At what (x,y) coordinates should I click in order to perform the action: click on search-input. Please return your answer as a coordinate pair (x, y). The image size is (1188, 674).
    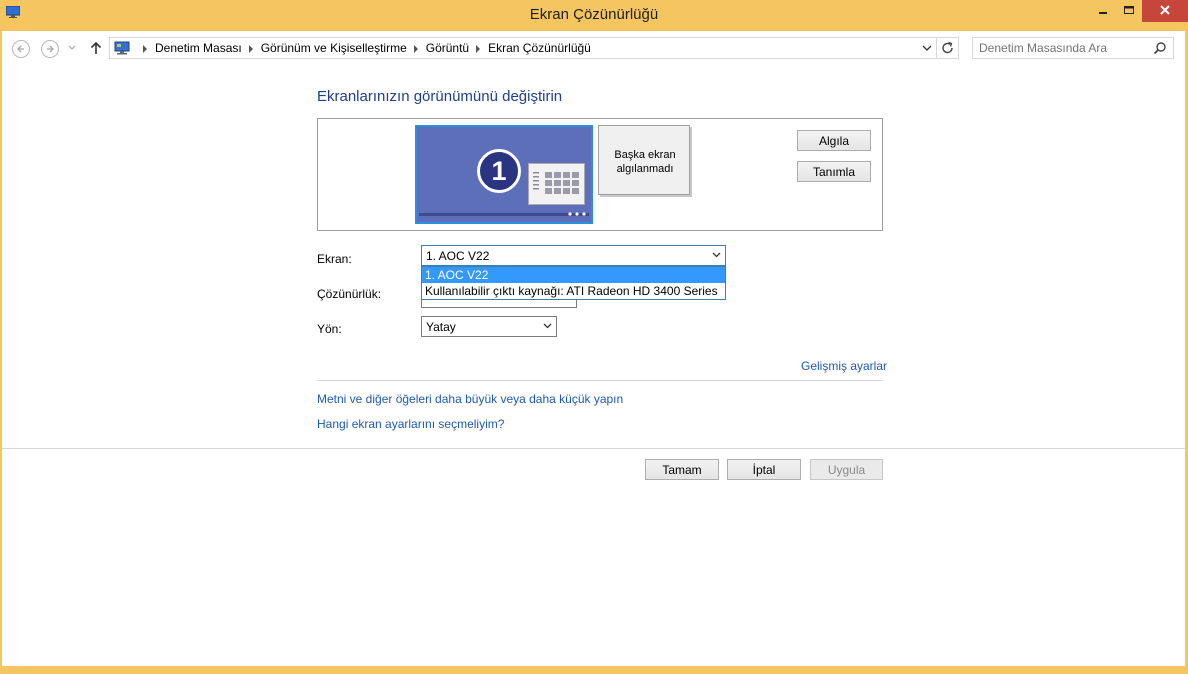
    Looking at the image, I should click on (1064, 48).